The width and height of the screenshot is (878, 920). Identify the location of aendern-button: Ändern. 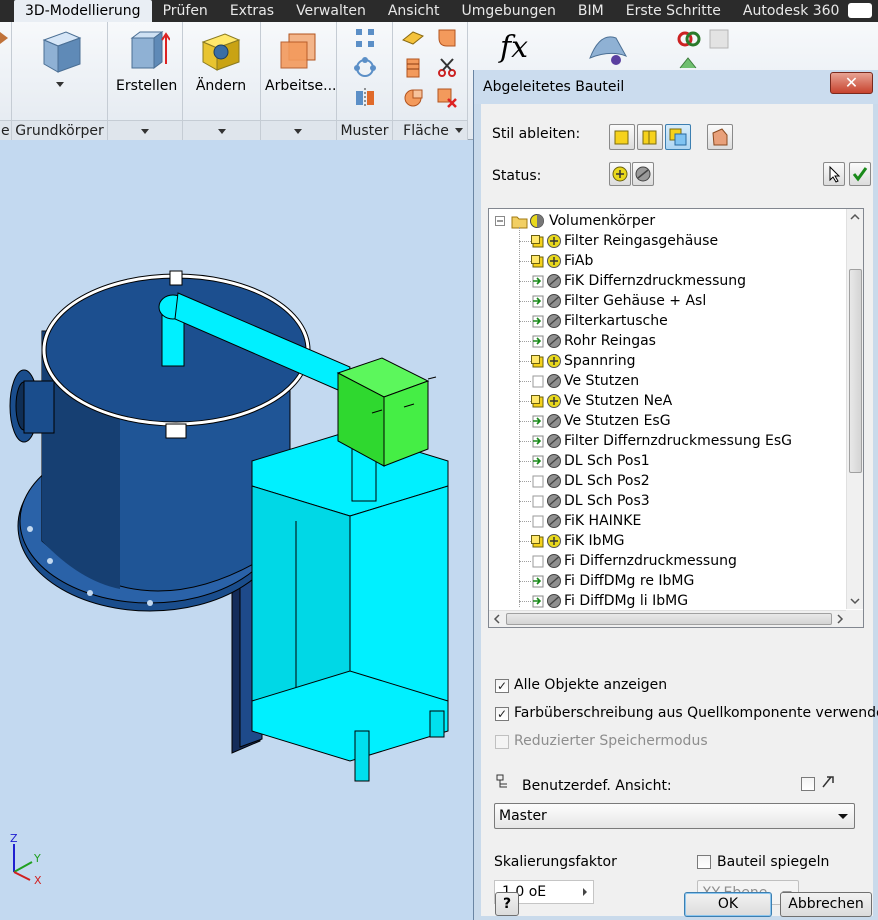
(221, 61).